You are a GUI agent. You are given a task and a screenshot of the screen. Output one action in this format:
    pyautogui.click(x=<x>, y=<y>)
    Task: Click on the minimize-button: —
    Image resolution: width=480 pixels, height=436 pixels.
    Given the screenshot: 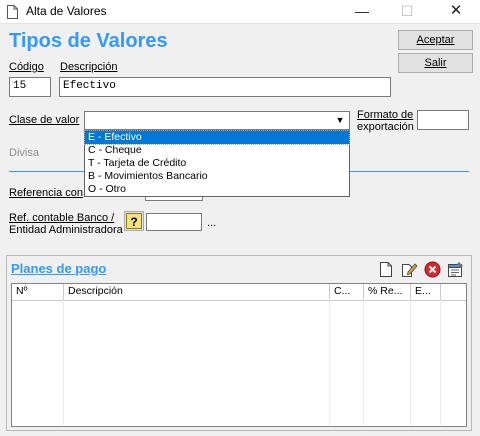 What is the action you would take?
    pyautogui.click(x=362, y=12)
    